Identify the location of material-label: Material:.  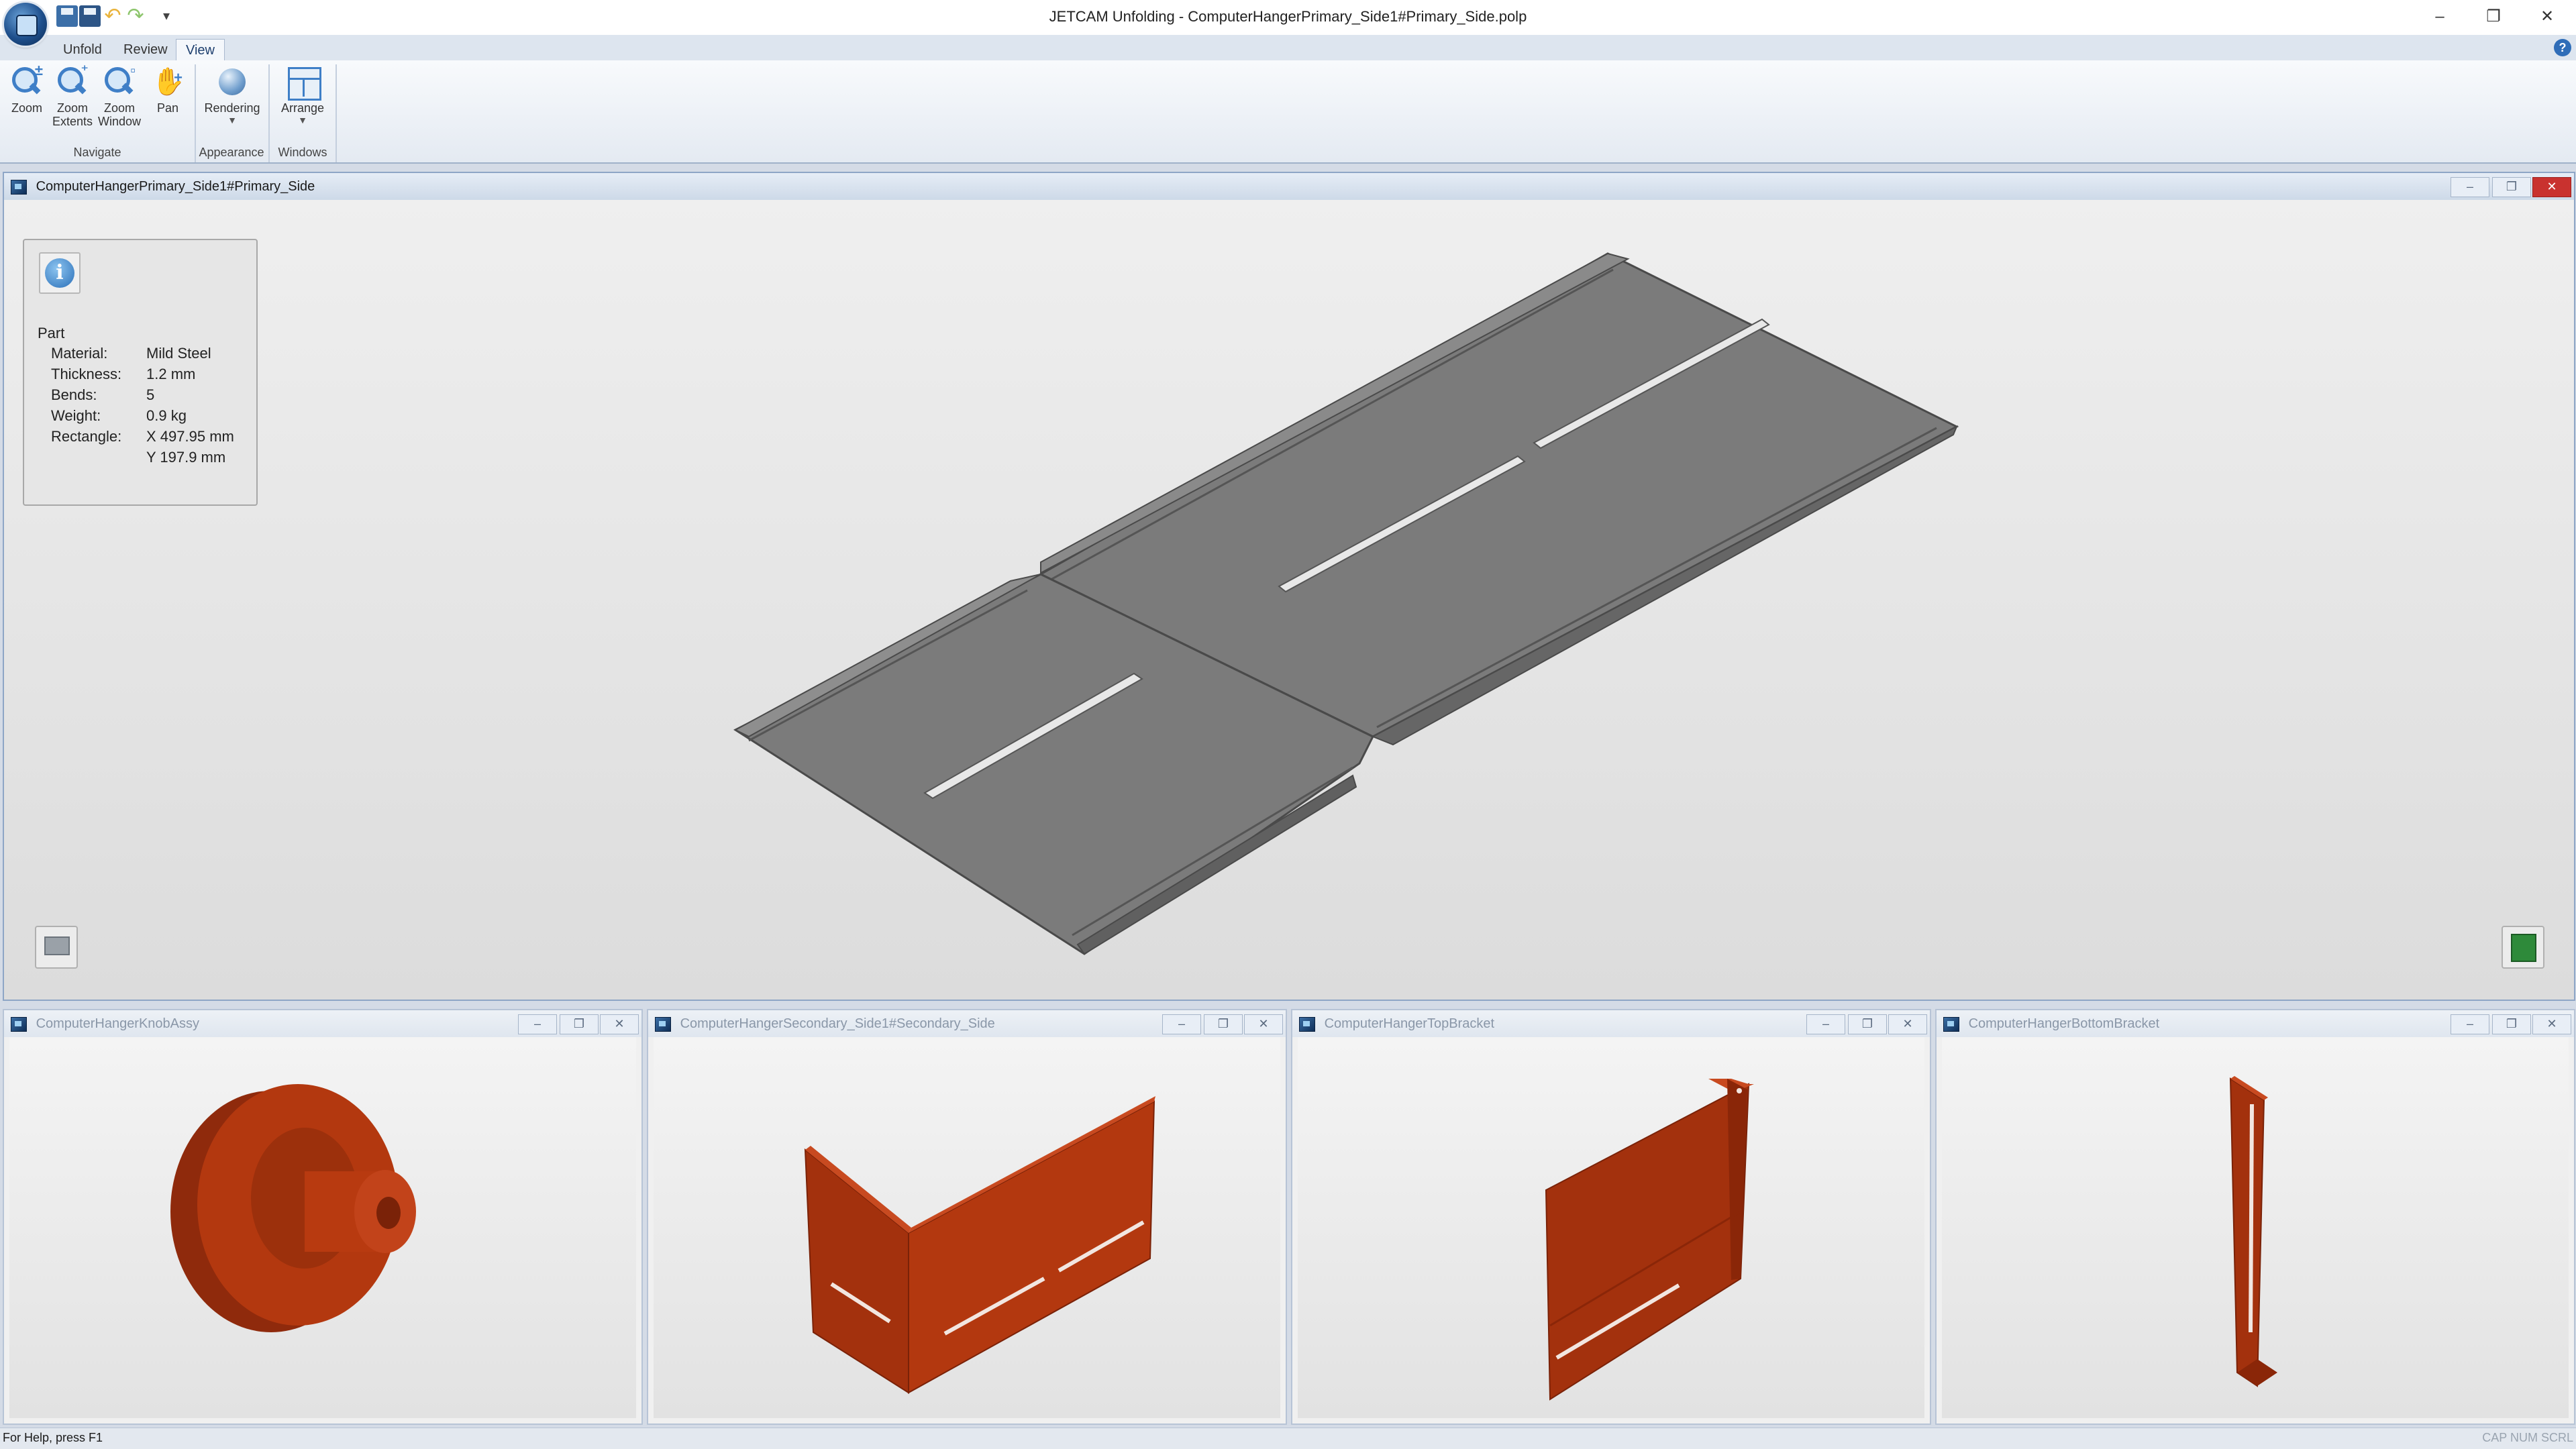
(79, 353).